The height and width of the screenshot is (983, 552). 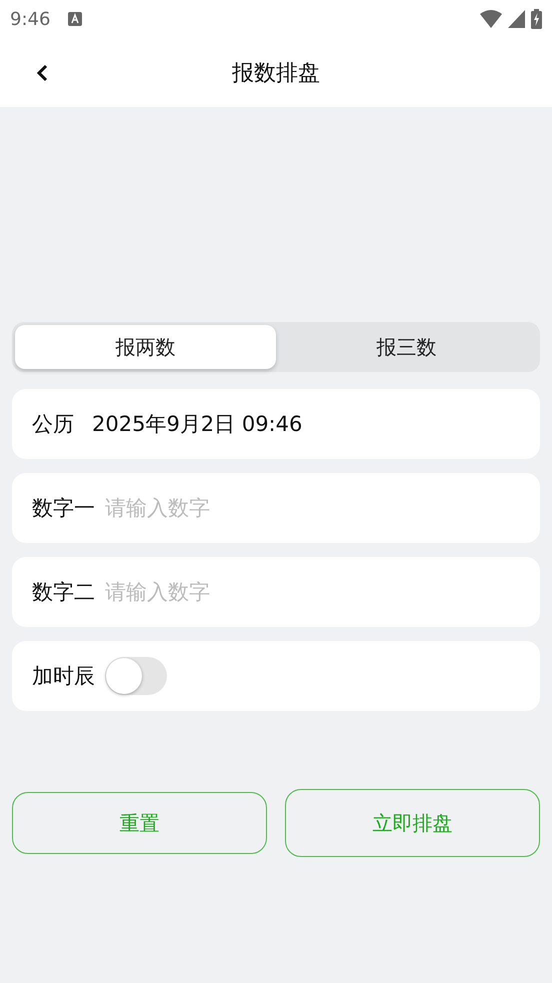 I want to click on tab: 报两数, so click(x=145, y=347).